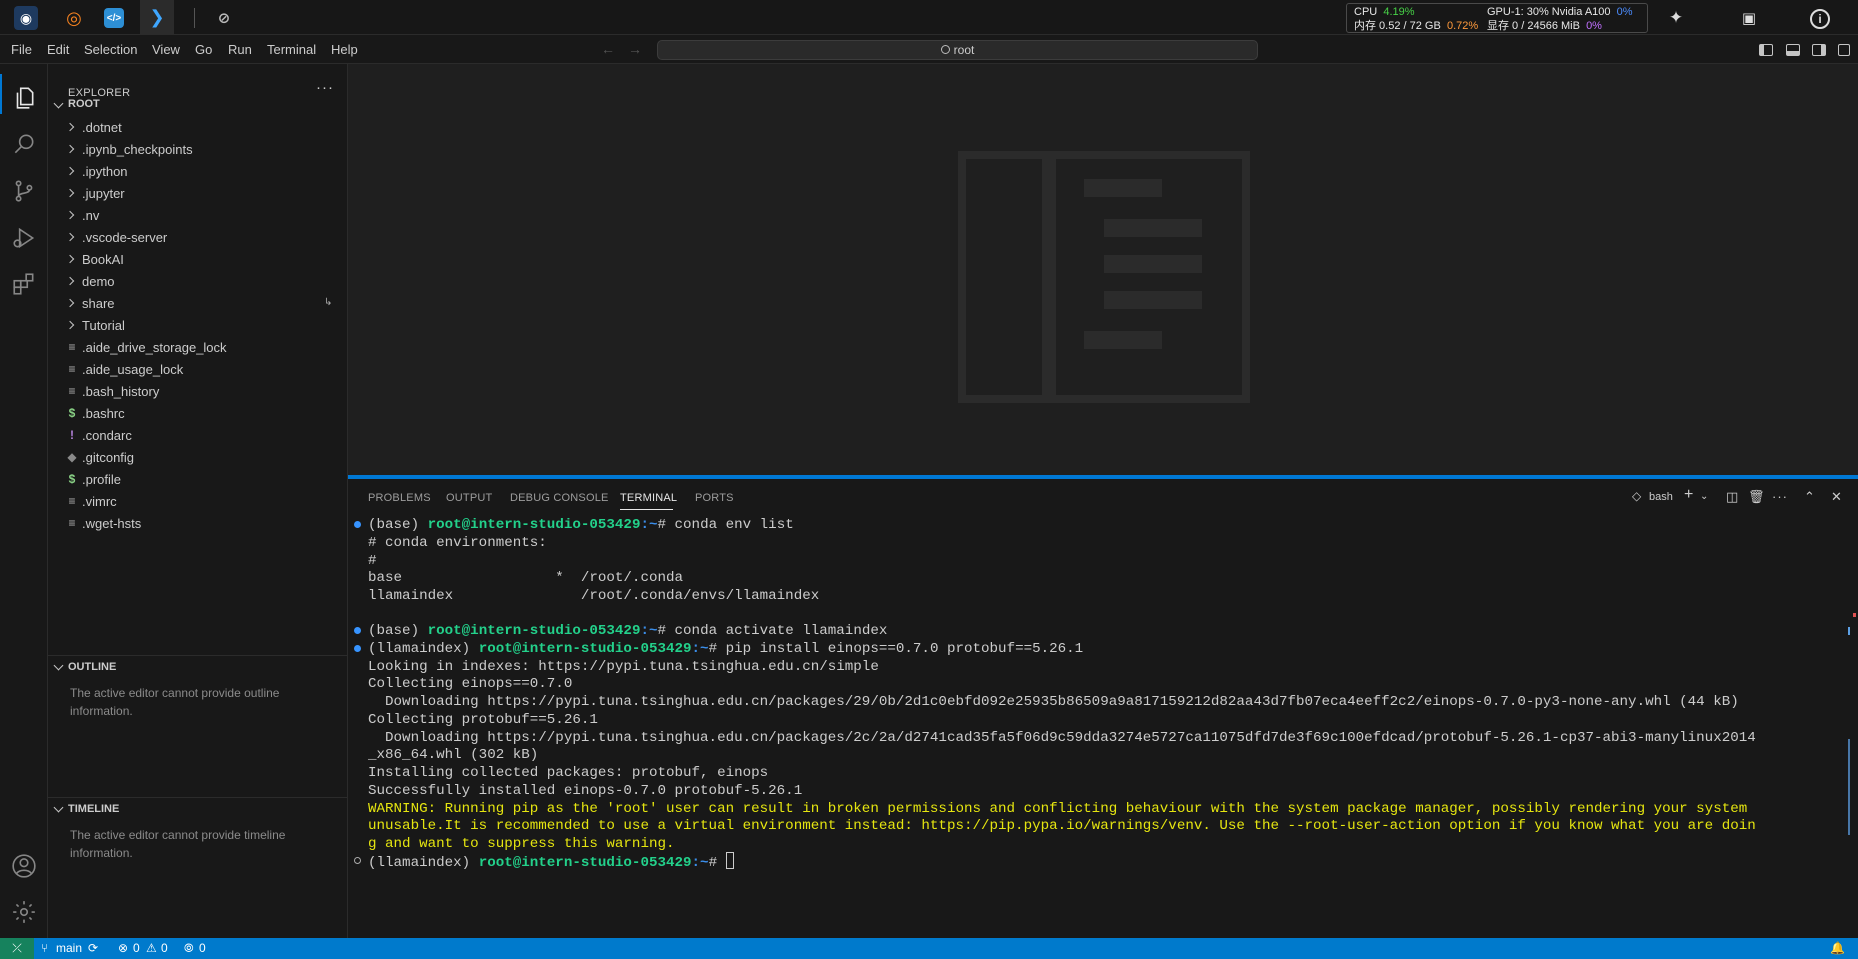  What do you see at coordinates (137, 149) in the screenshot?
I see `folder-label: .ipynb_checkpoints` at bounding box center [137, 149].